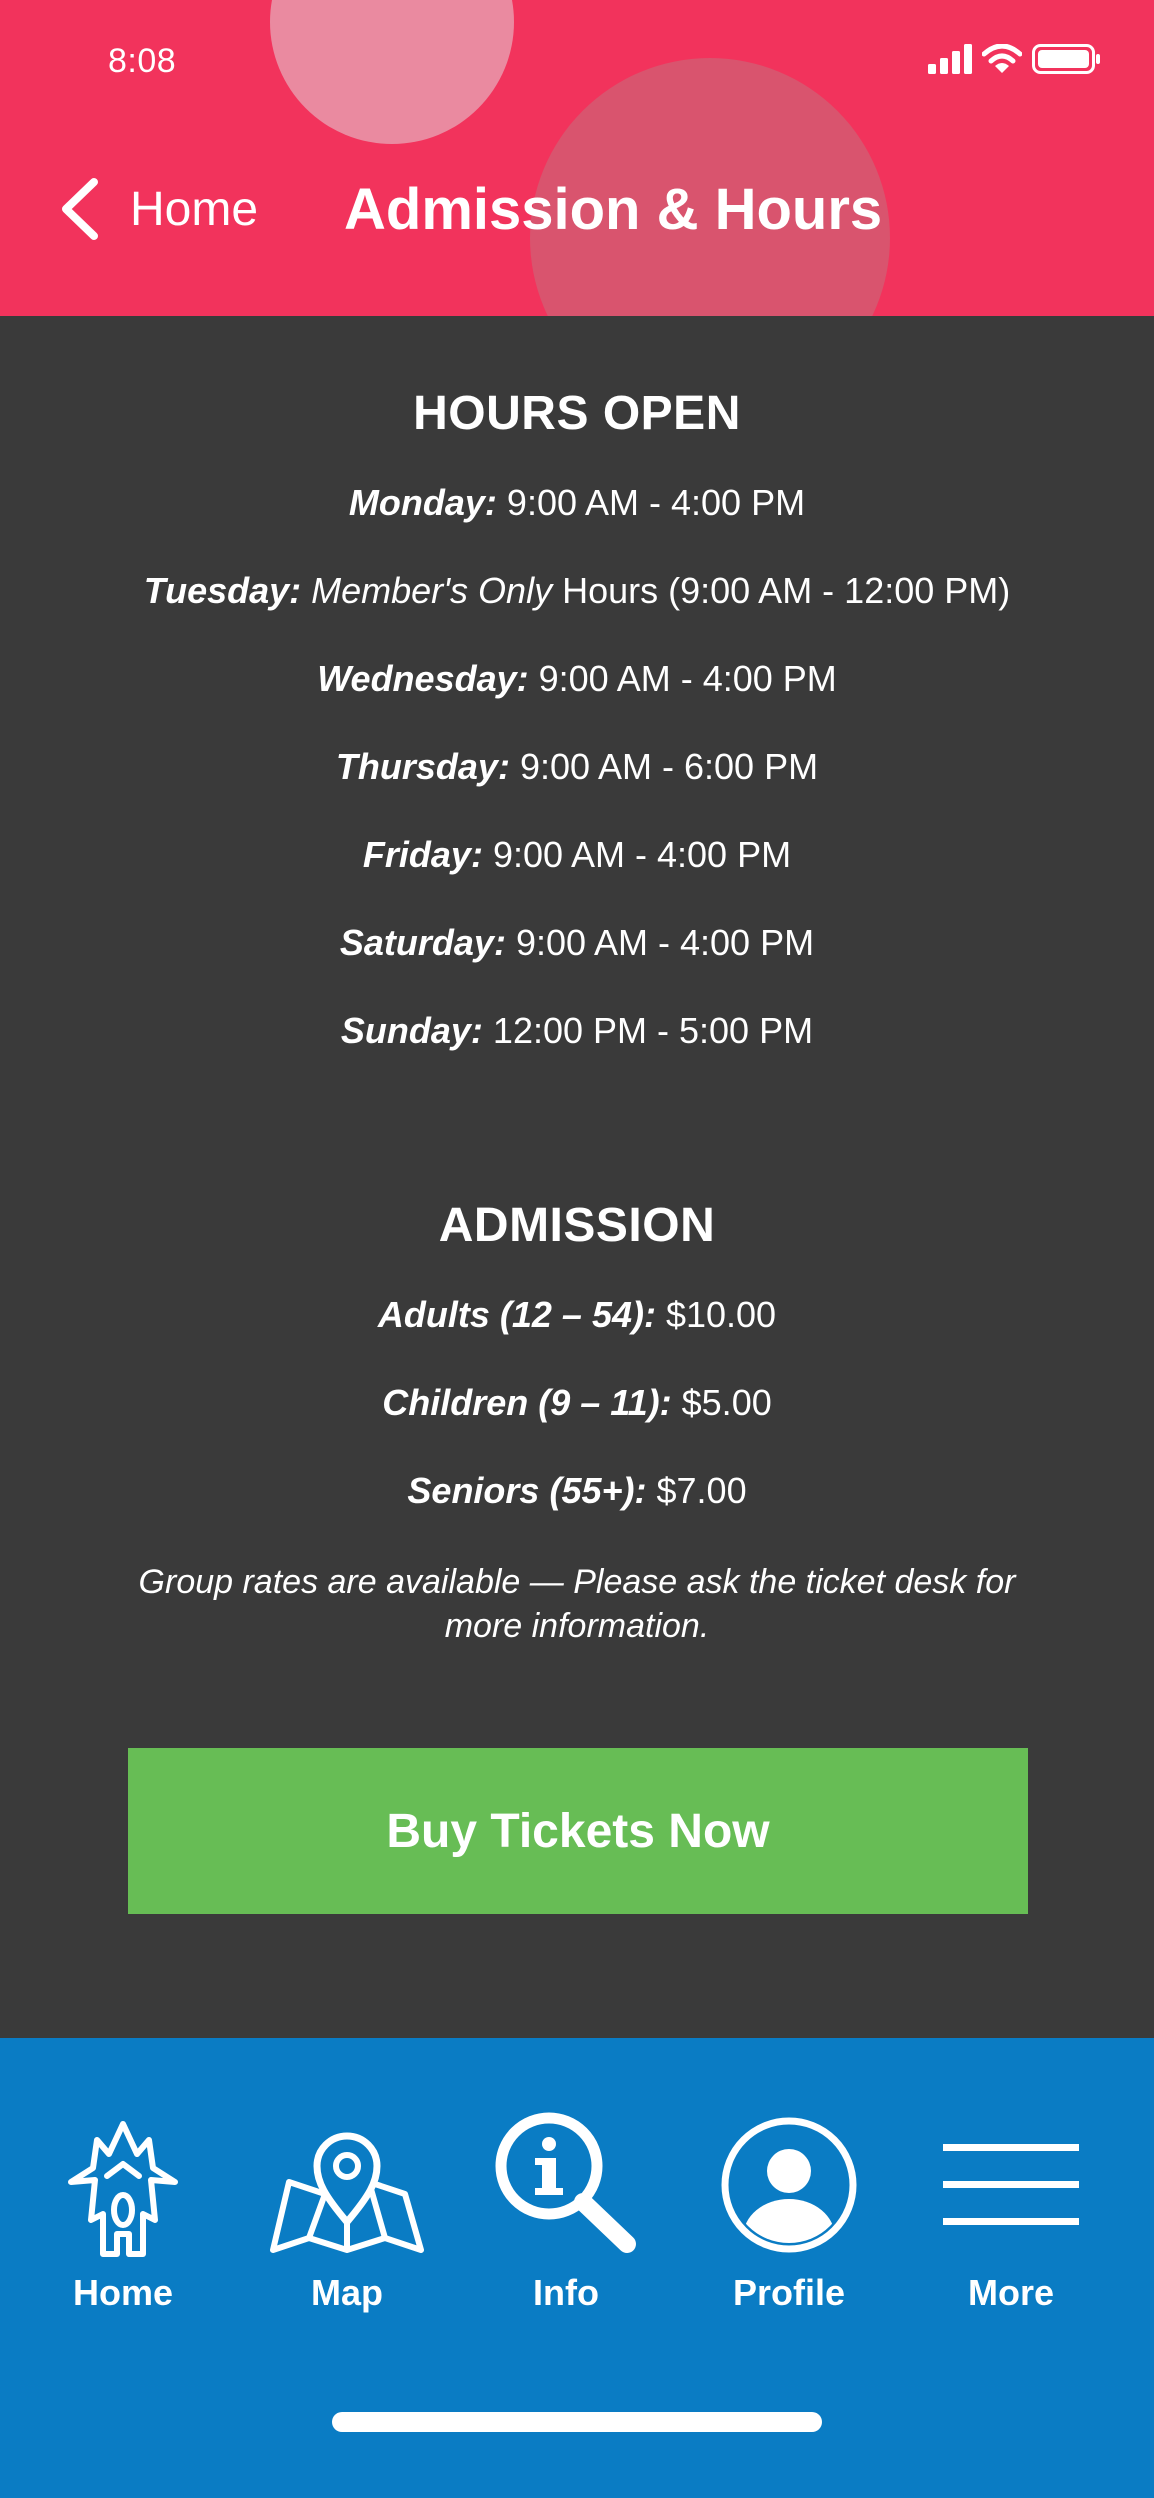 This screenshot has width=1154, height=2498. I want to click on day-label: Monday:, so click(422, 502).